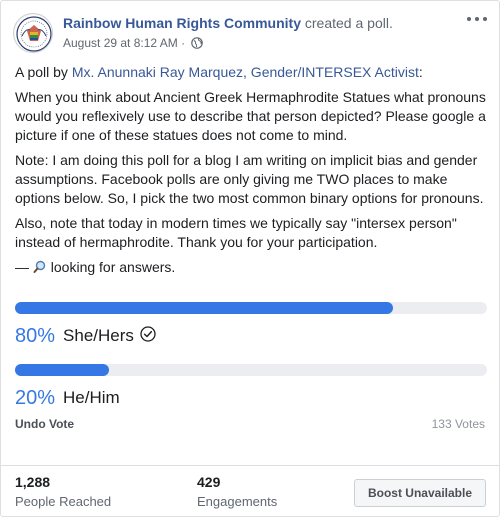 The image size is (500, 517). Describe the element at coordinates (44, 424) in the screenshot. I see `undo-vote-button: Undo Vote` at that location.